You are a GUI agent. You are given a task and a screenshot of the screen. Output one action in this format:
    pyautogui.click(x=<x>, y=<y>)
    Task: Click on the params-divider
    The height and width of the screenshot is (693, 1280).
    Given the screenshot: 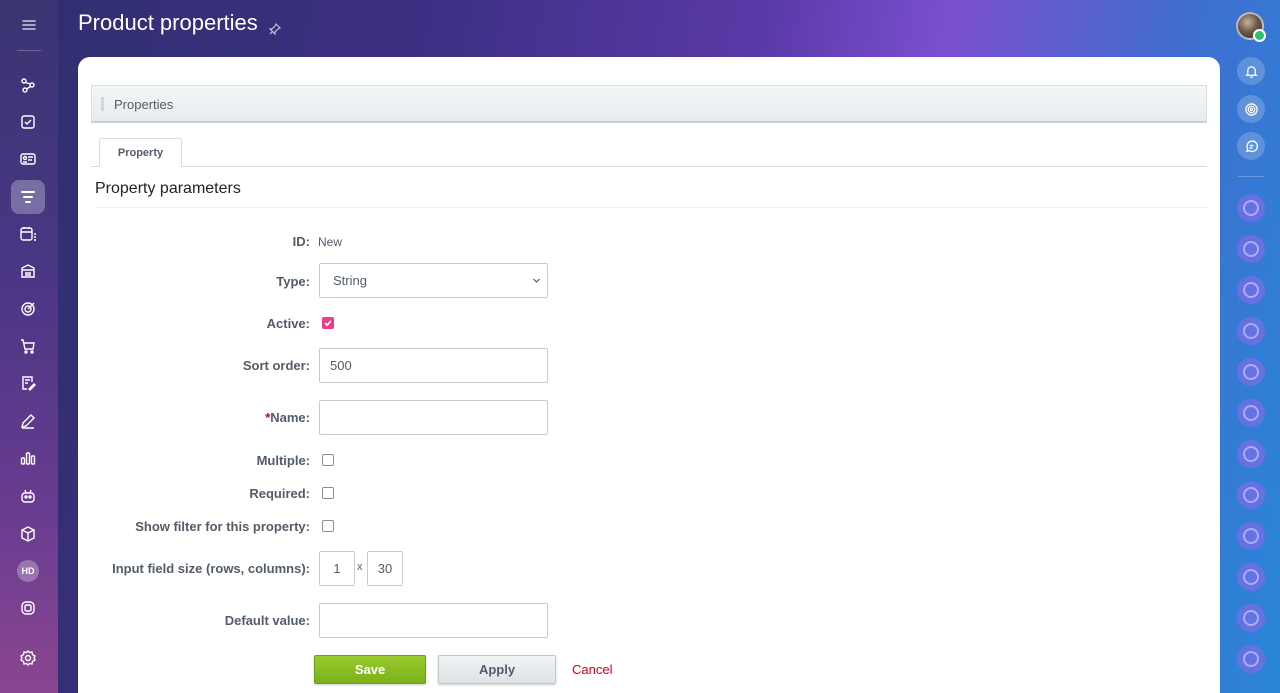 What is the action you would take?
    pyautogui.click(x=651, y=207)
    